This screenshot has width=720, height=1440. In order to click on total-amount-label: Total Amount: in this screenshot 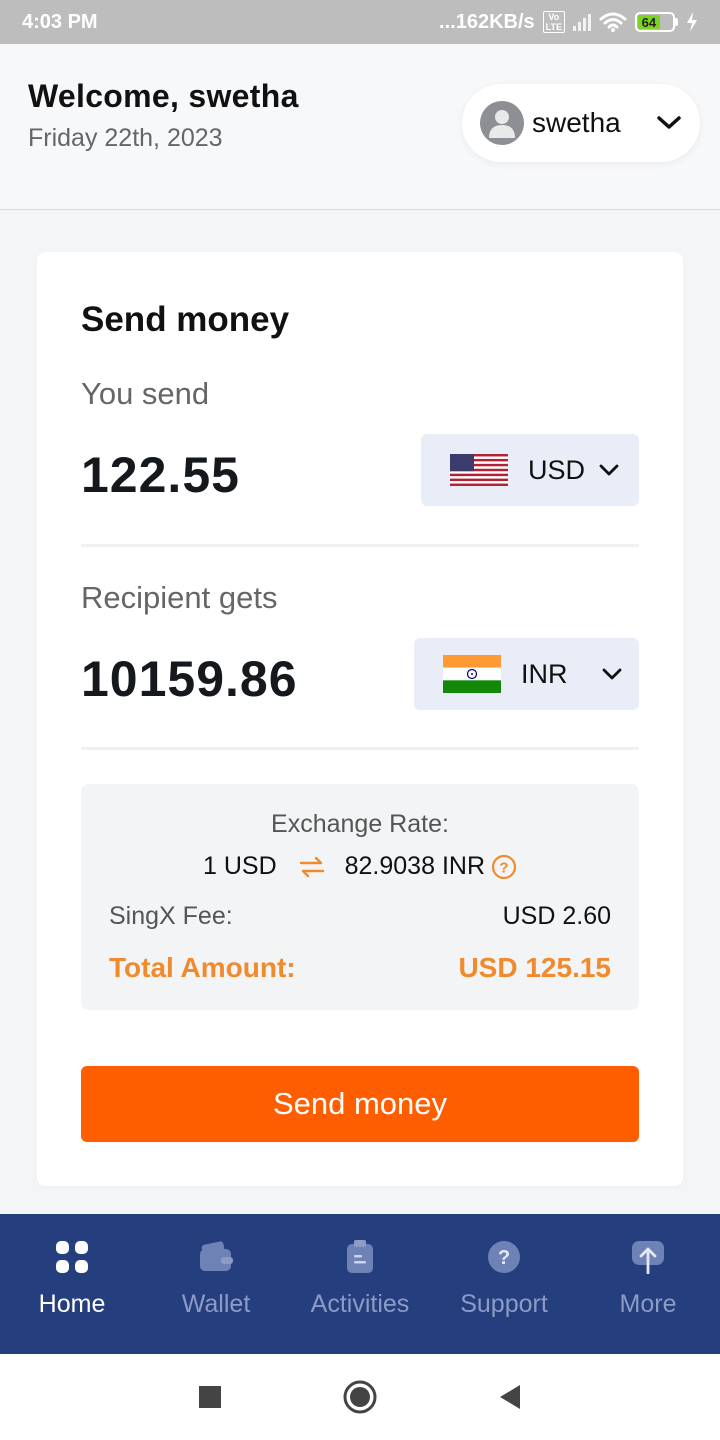, I will do `click(202, 967)`.